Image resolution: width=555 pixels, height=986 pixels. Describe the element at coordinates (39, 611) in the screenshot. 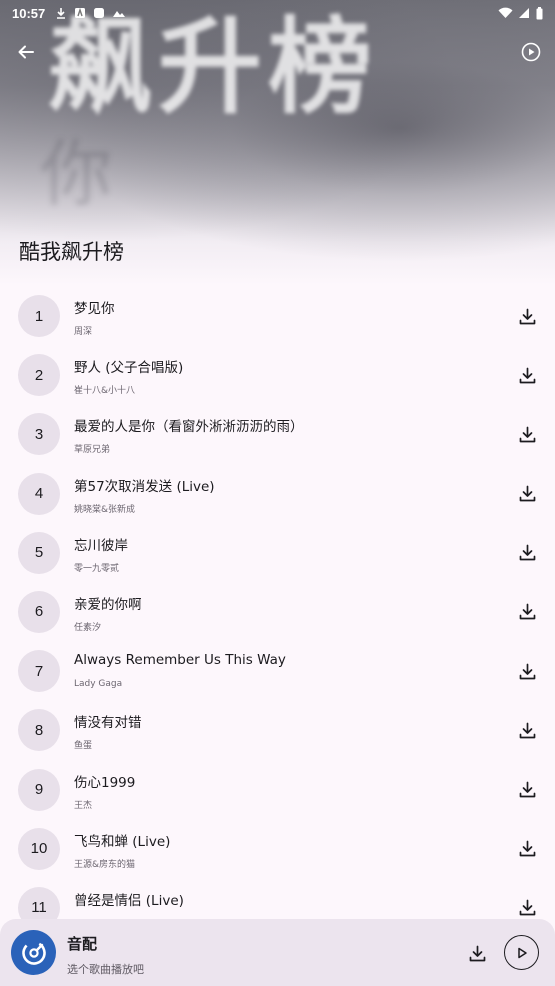

I see `rank-badge: 6` at that location.